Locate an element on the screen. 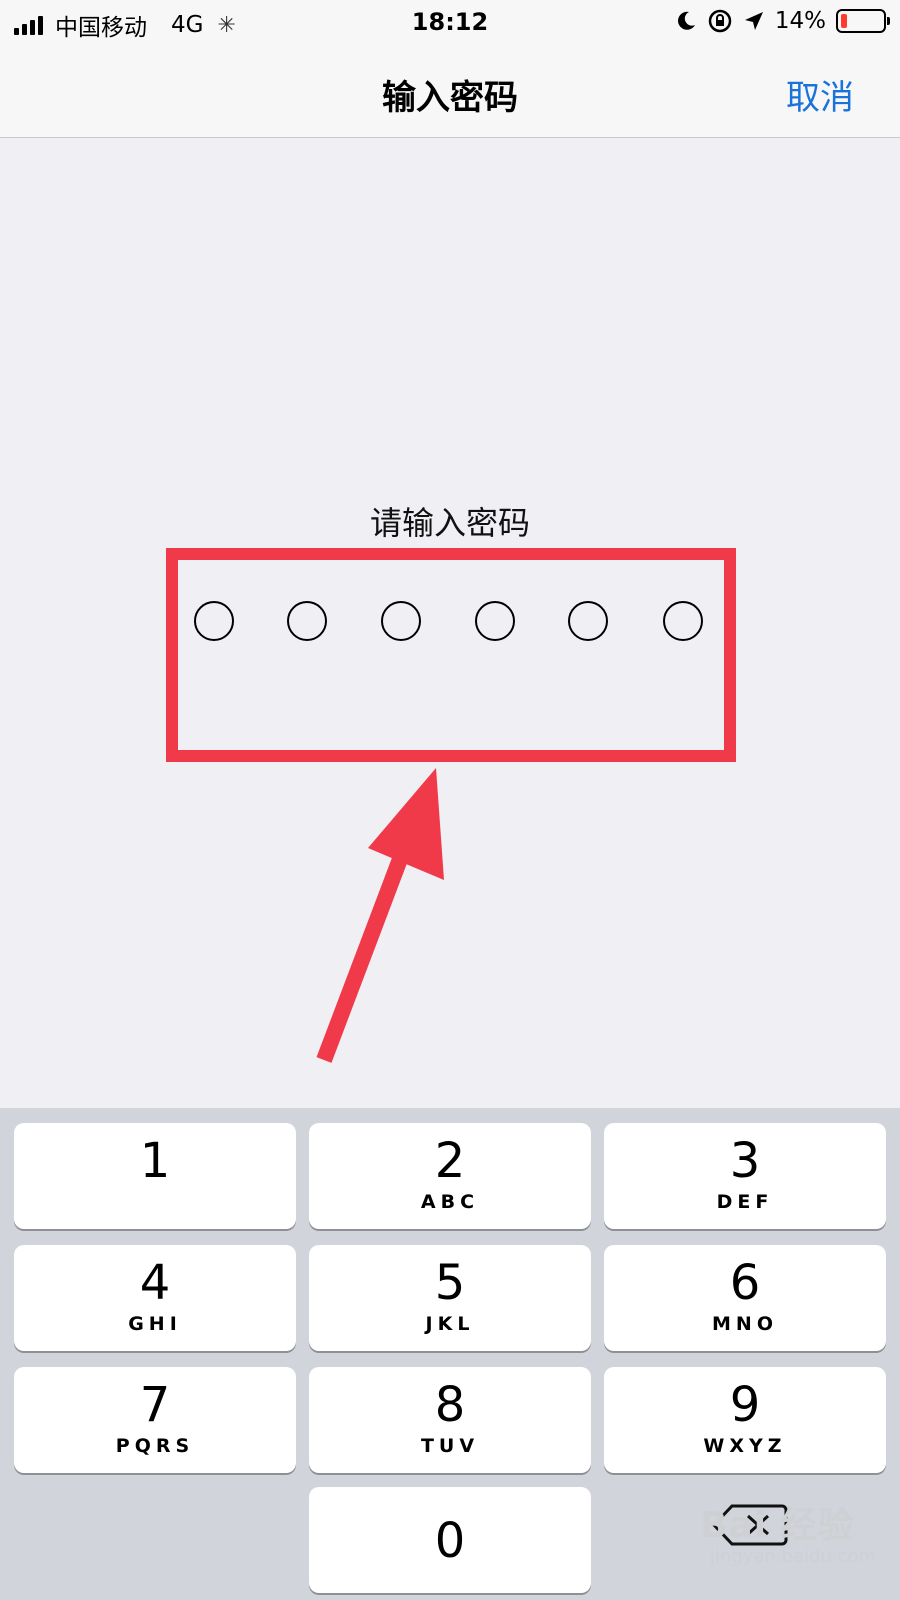 This screenshot has width=900, height=1600. cancel-button: 取消 is located at coordinates (820, 94).